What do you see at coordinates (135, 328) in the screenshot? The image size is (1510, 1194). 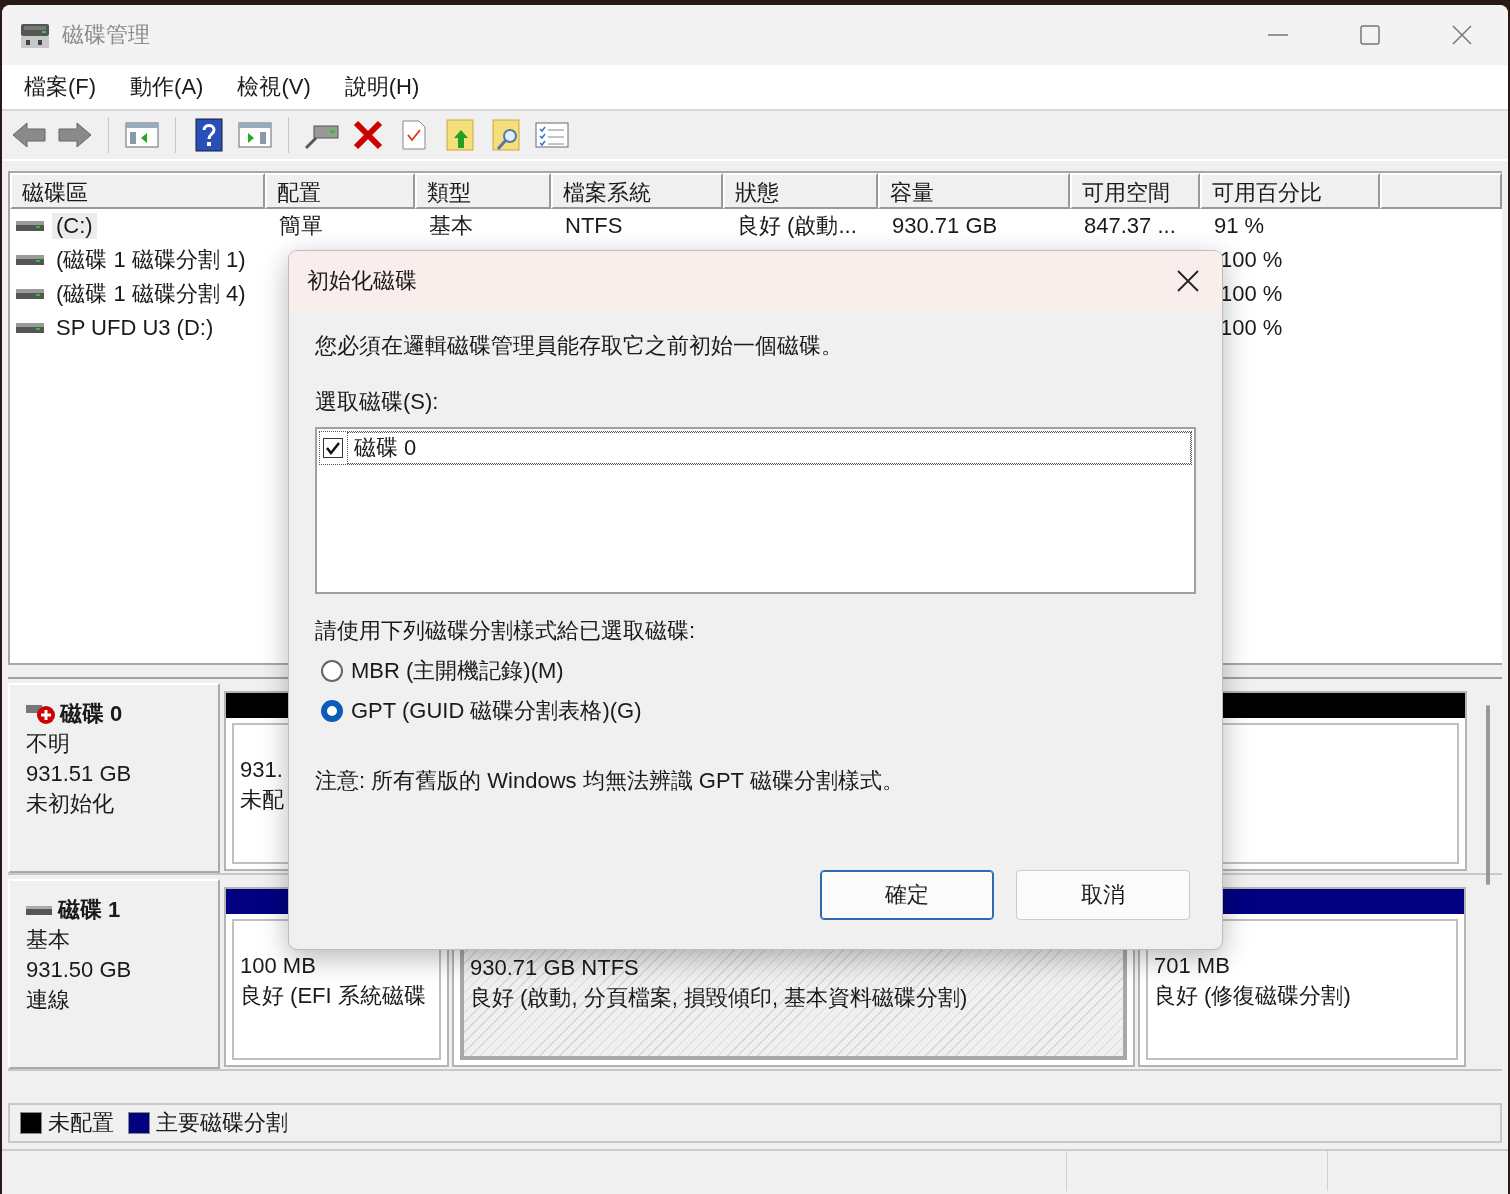 I see `volume-name: SP UFD U3 (D:)` at bounding box center [135, 328].